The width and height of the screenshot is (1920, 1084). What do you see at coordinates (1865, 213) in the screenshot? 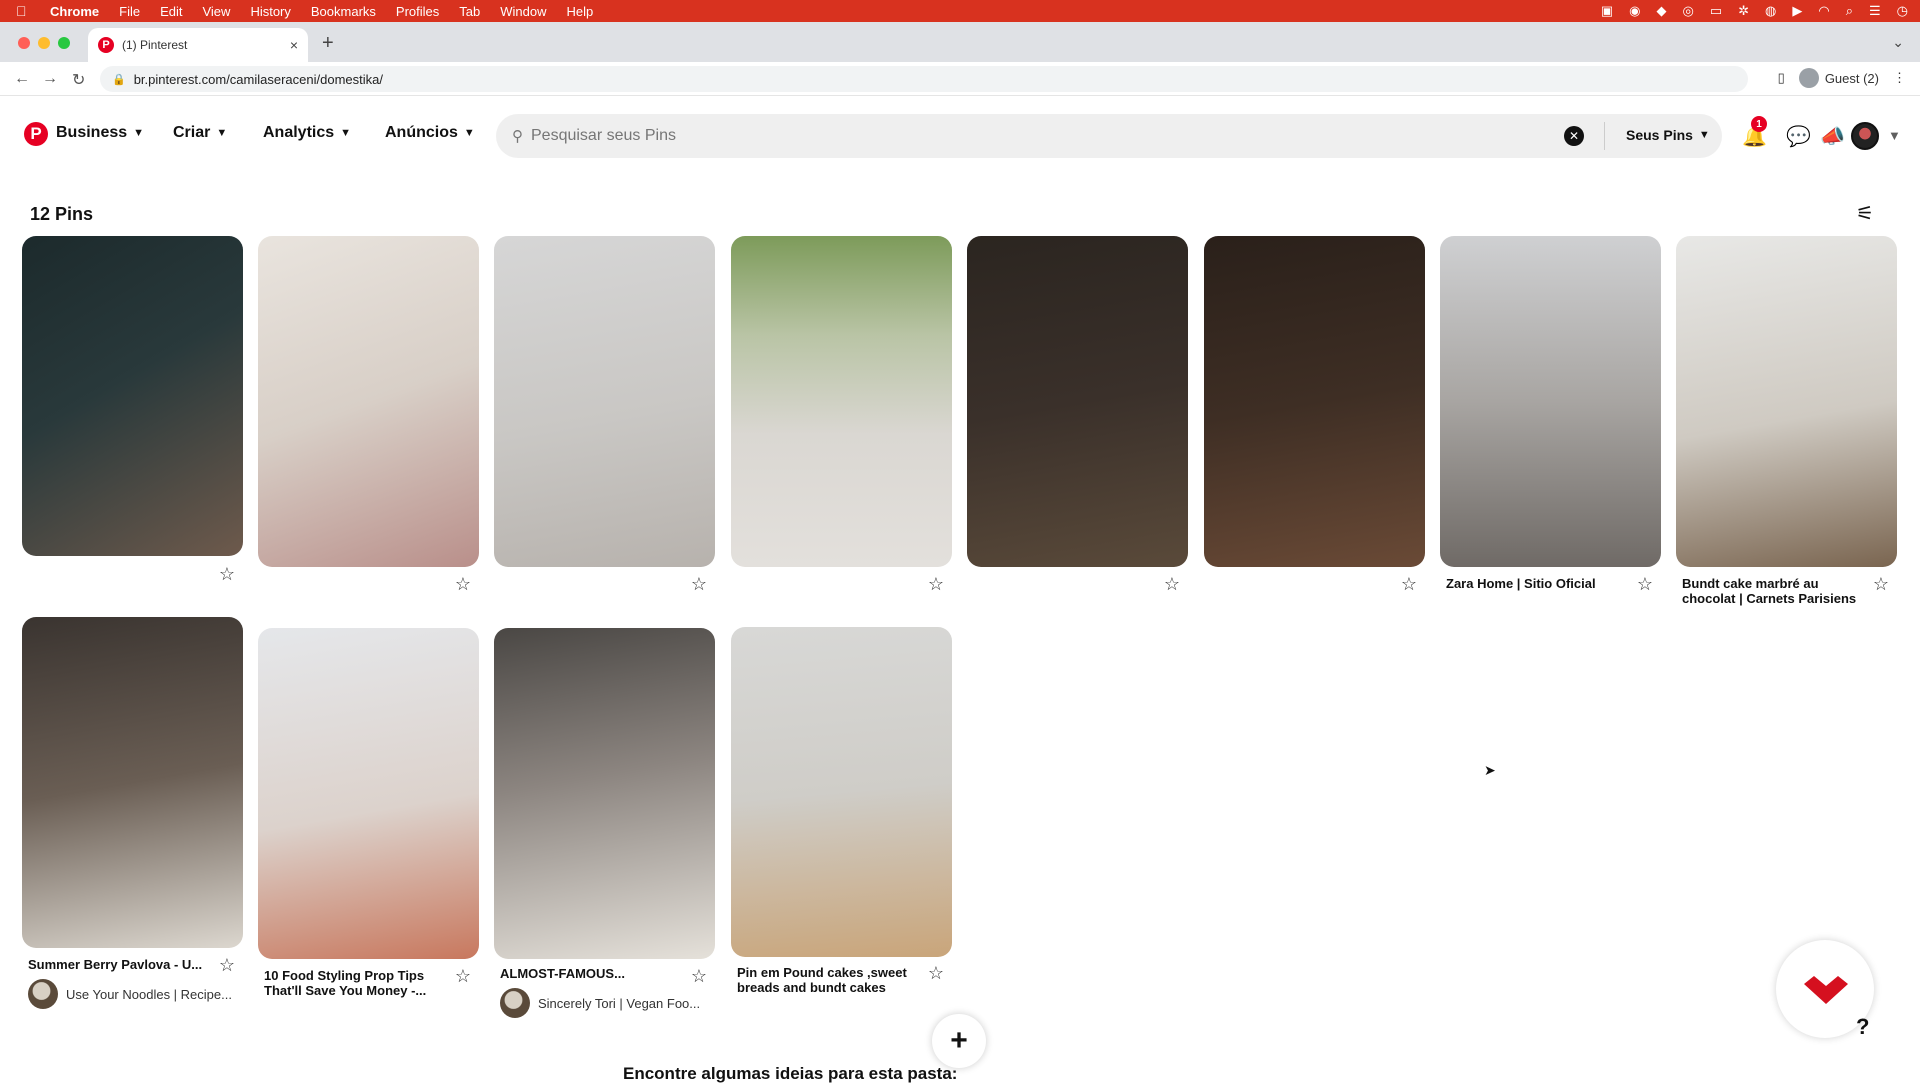
I see `filter-settings-icon: ⚟` at bounding box center [1865, 213].